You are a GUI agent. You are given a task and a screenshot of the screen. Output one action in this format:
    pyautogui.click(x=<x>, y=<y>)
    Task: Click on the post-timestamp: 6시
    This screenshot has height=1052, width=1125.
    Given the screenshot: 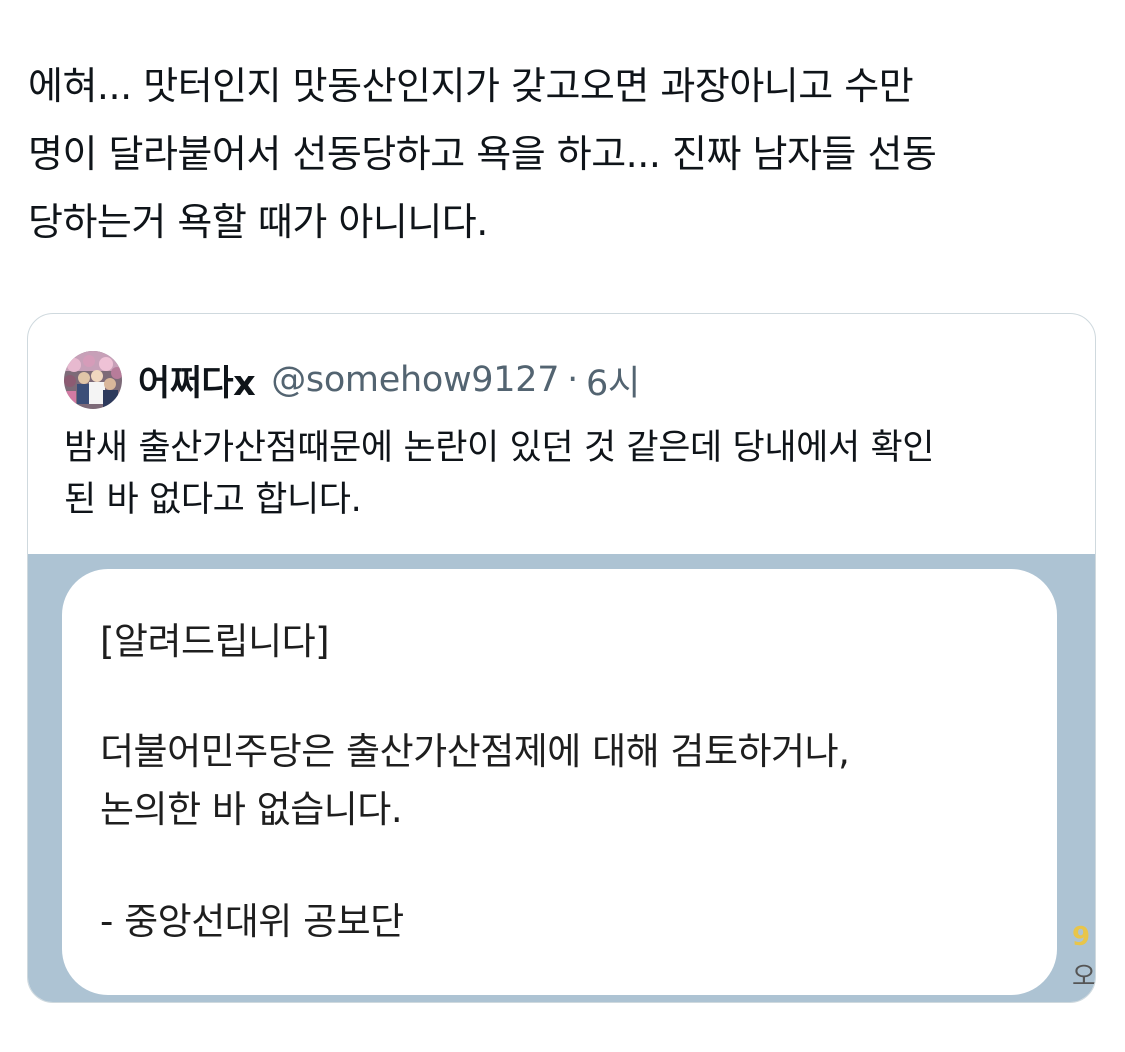 What is the action you would take?
    pyautogui.click(x=613, y=380)
    